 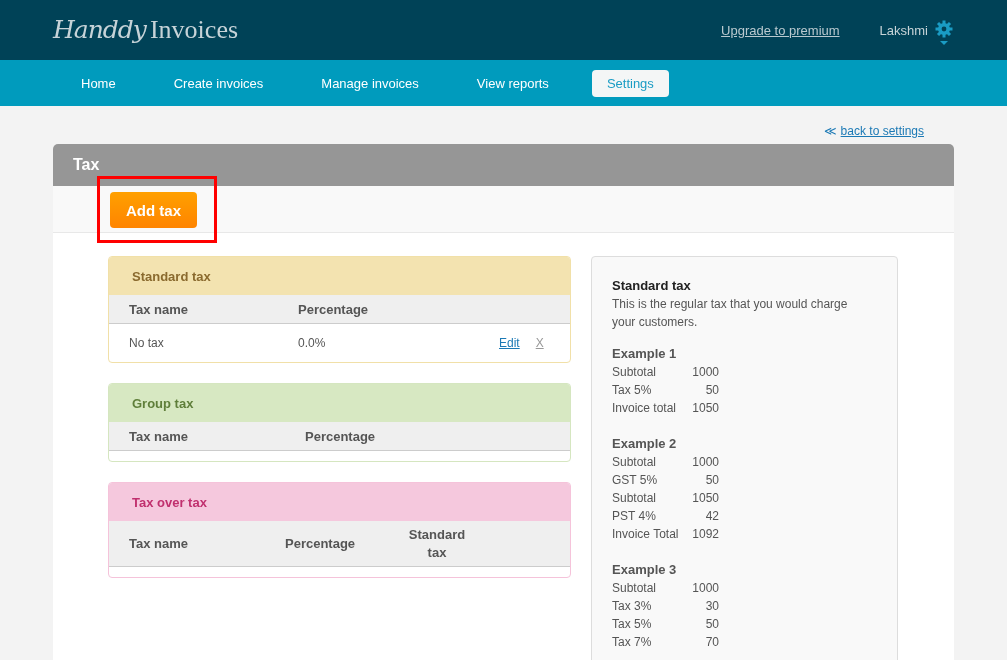 I want to click on example-label: Invoice total, so click(x=645, y=408).